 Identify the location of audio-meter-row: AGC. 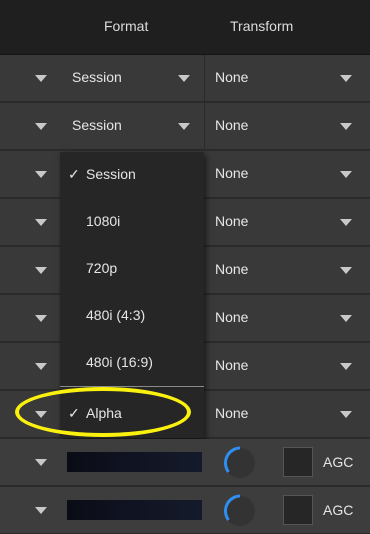
(185, 462).